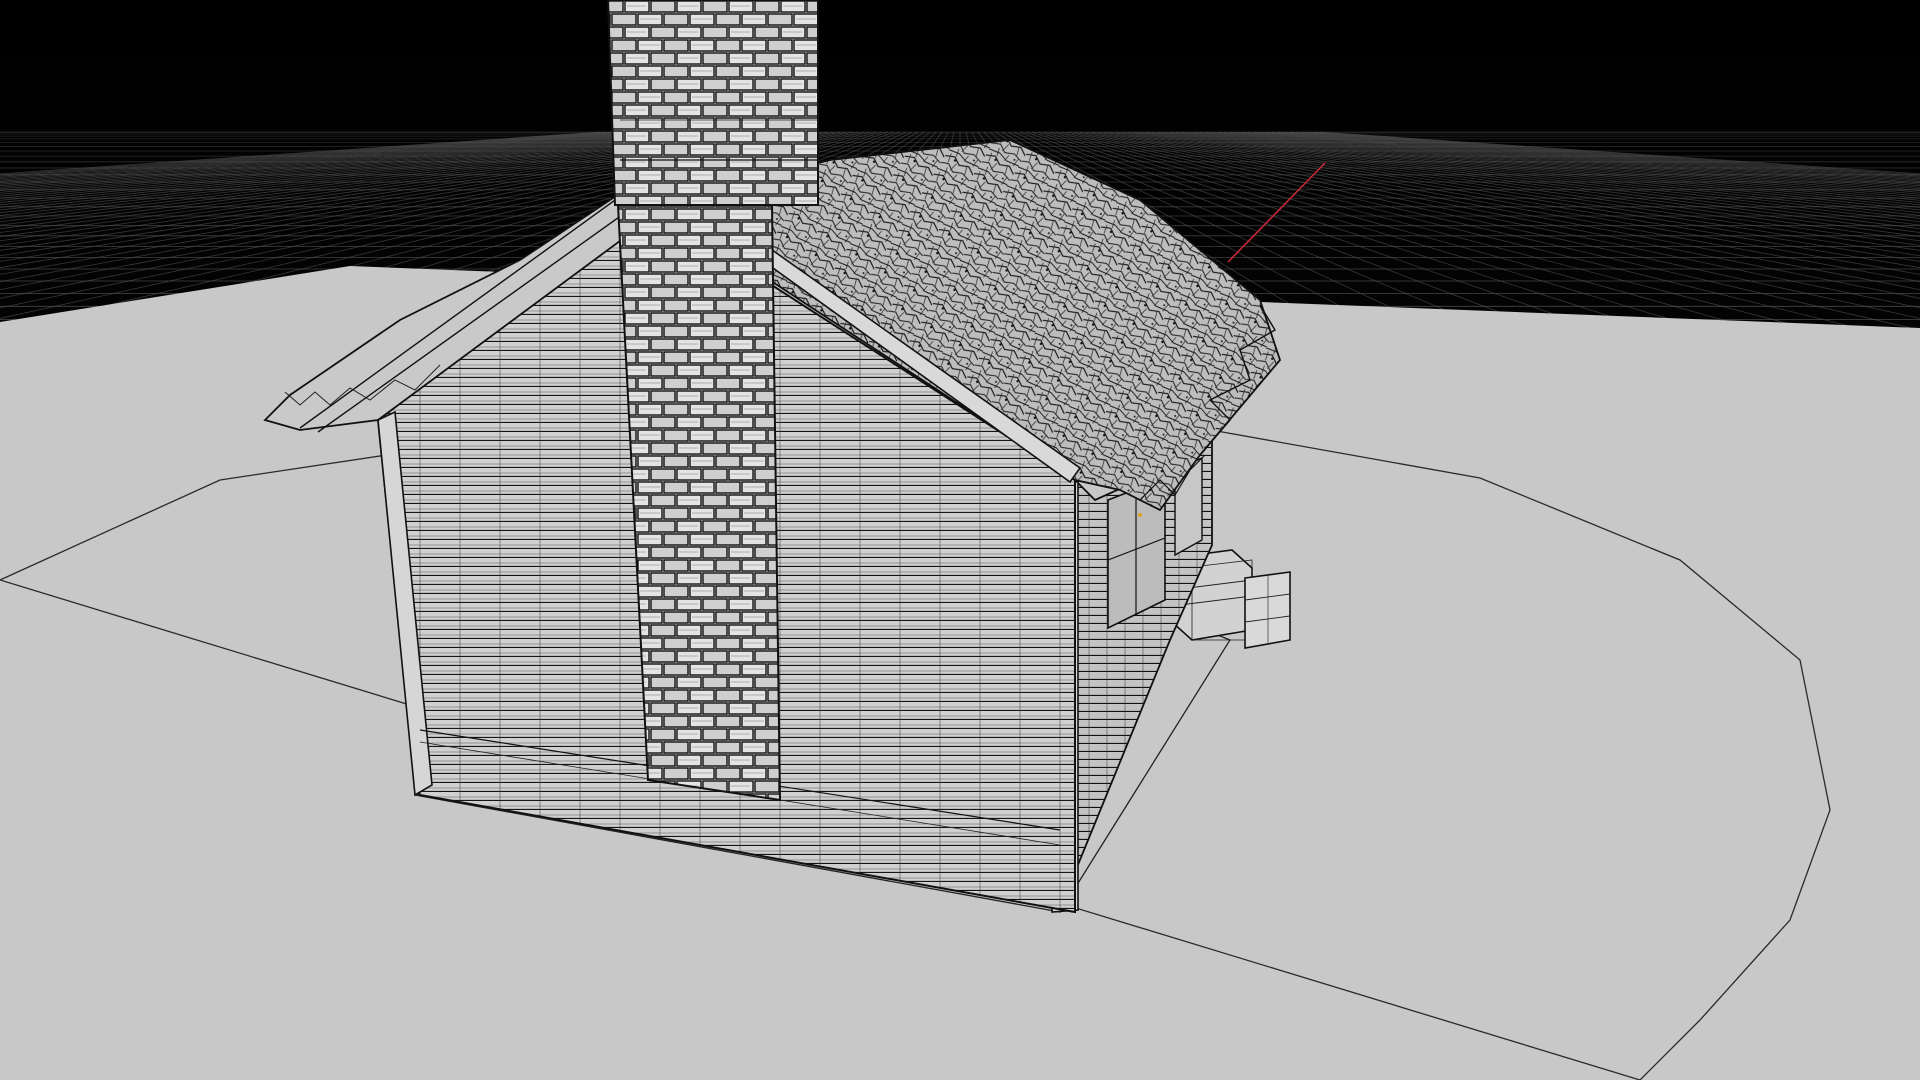 This screenshot has width=1920, height=1080. What do you see at coordinates (712, 103) in the screenshot?
I see `chimney-stack-upper` at bounding box center [712, 103].